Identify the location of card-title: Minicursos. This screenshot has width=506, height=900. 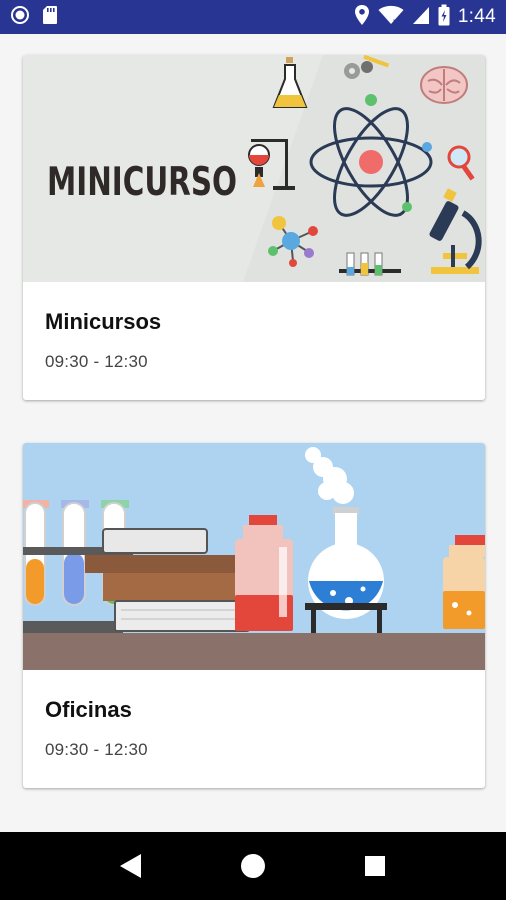
(103, 321).